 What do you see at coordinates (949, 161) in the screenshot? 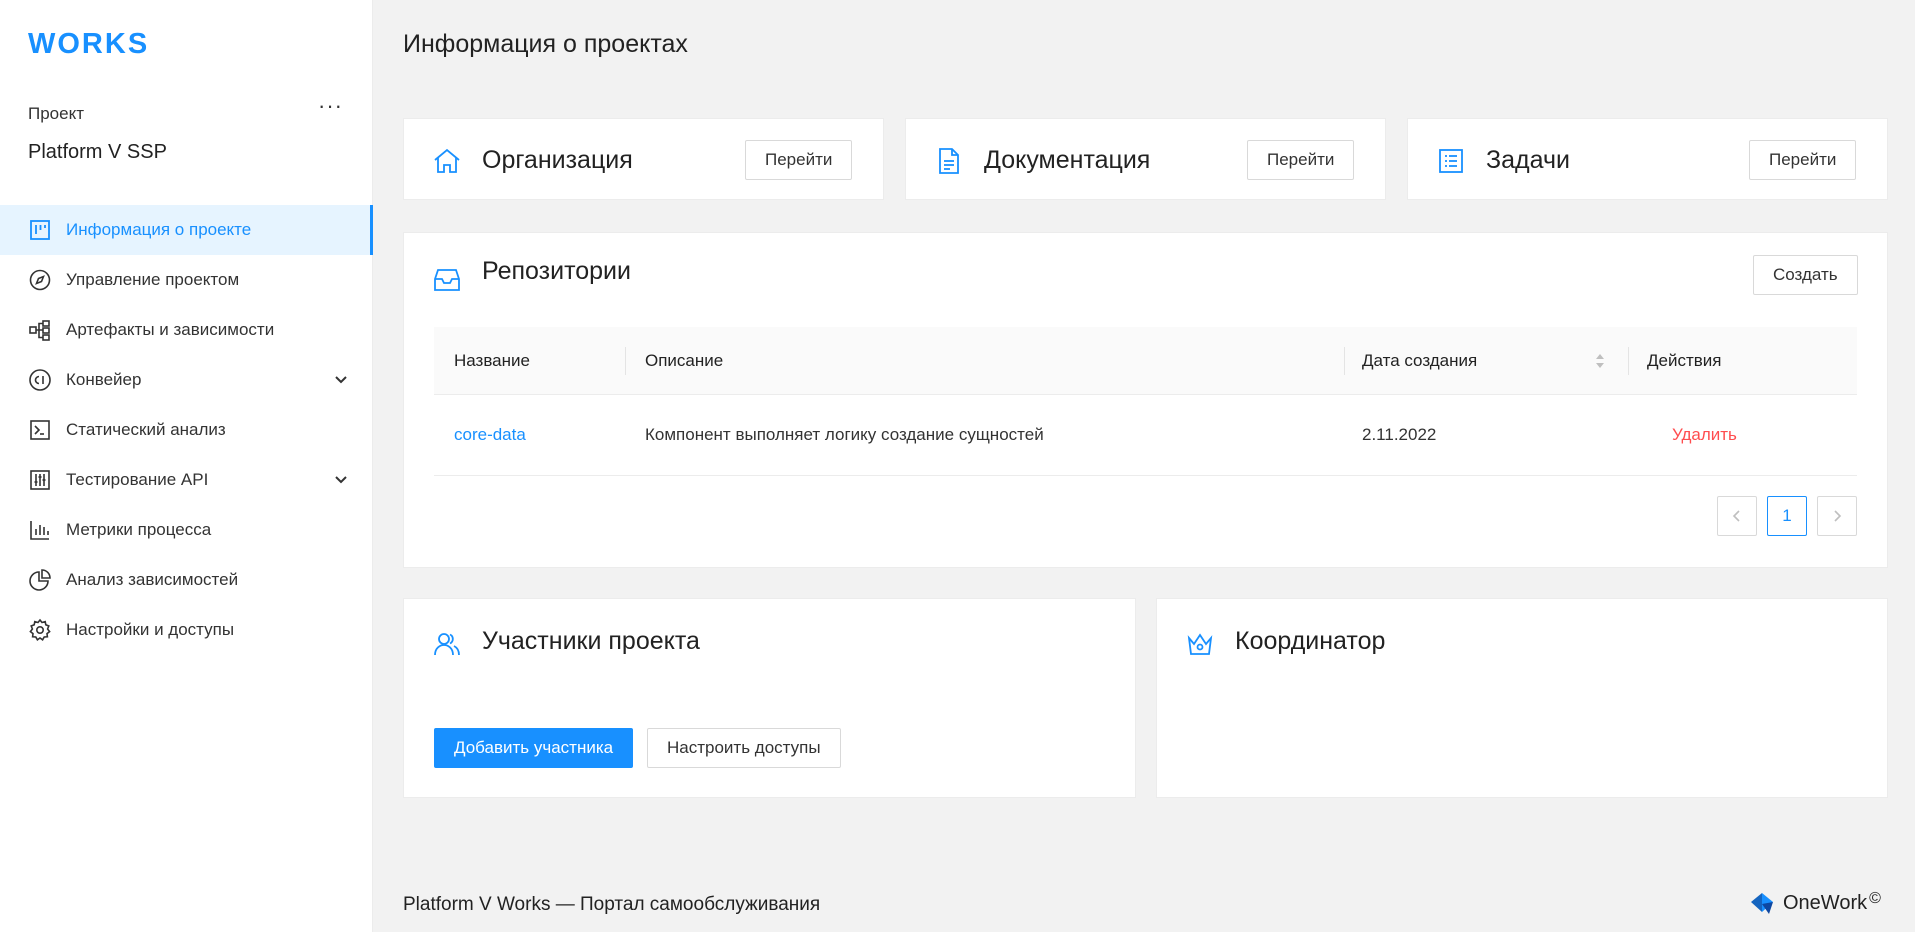
I see `document-icon` at bounding box center [949, 161].